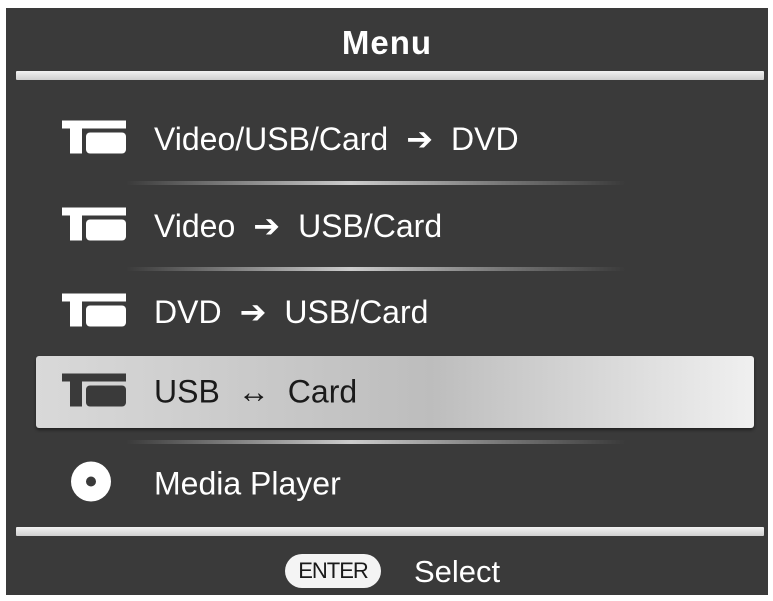 The height and width of the screenshot is (601, 773). I want to click on source-label: Video/USB/Card, so click(271, 139).